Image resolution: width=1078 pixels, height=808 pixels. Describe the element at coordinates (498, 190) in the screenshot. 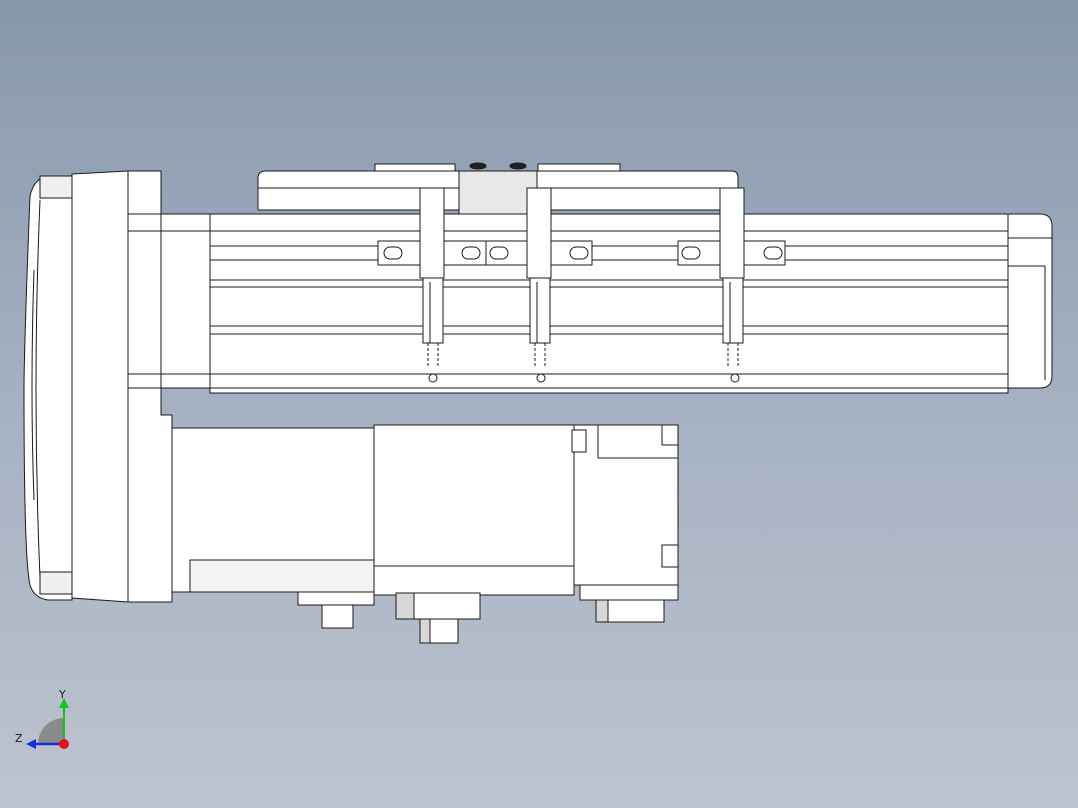

I see `carriage-plate` at that location.